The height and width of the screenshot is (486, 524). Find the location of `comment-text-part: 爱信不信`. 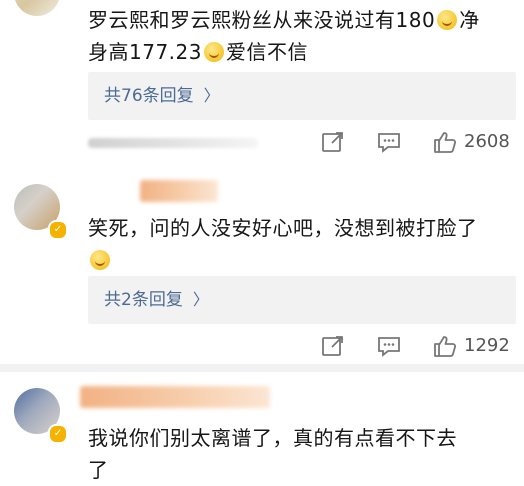

comment-text-part: 爱信不信 is located at coordinates (266, 52).